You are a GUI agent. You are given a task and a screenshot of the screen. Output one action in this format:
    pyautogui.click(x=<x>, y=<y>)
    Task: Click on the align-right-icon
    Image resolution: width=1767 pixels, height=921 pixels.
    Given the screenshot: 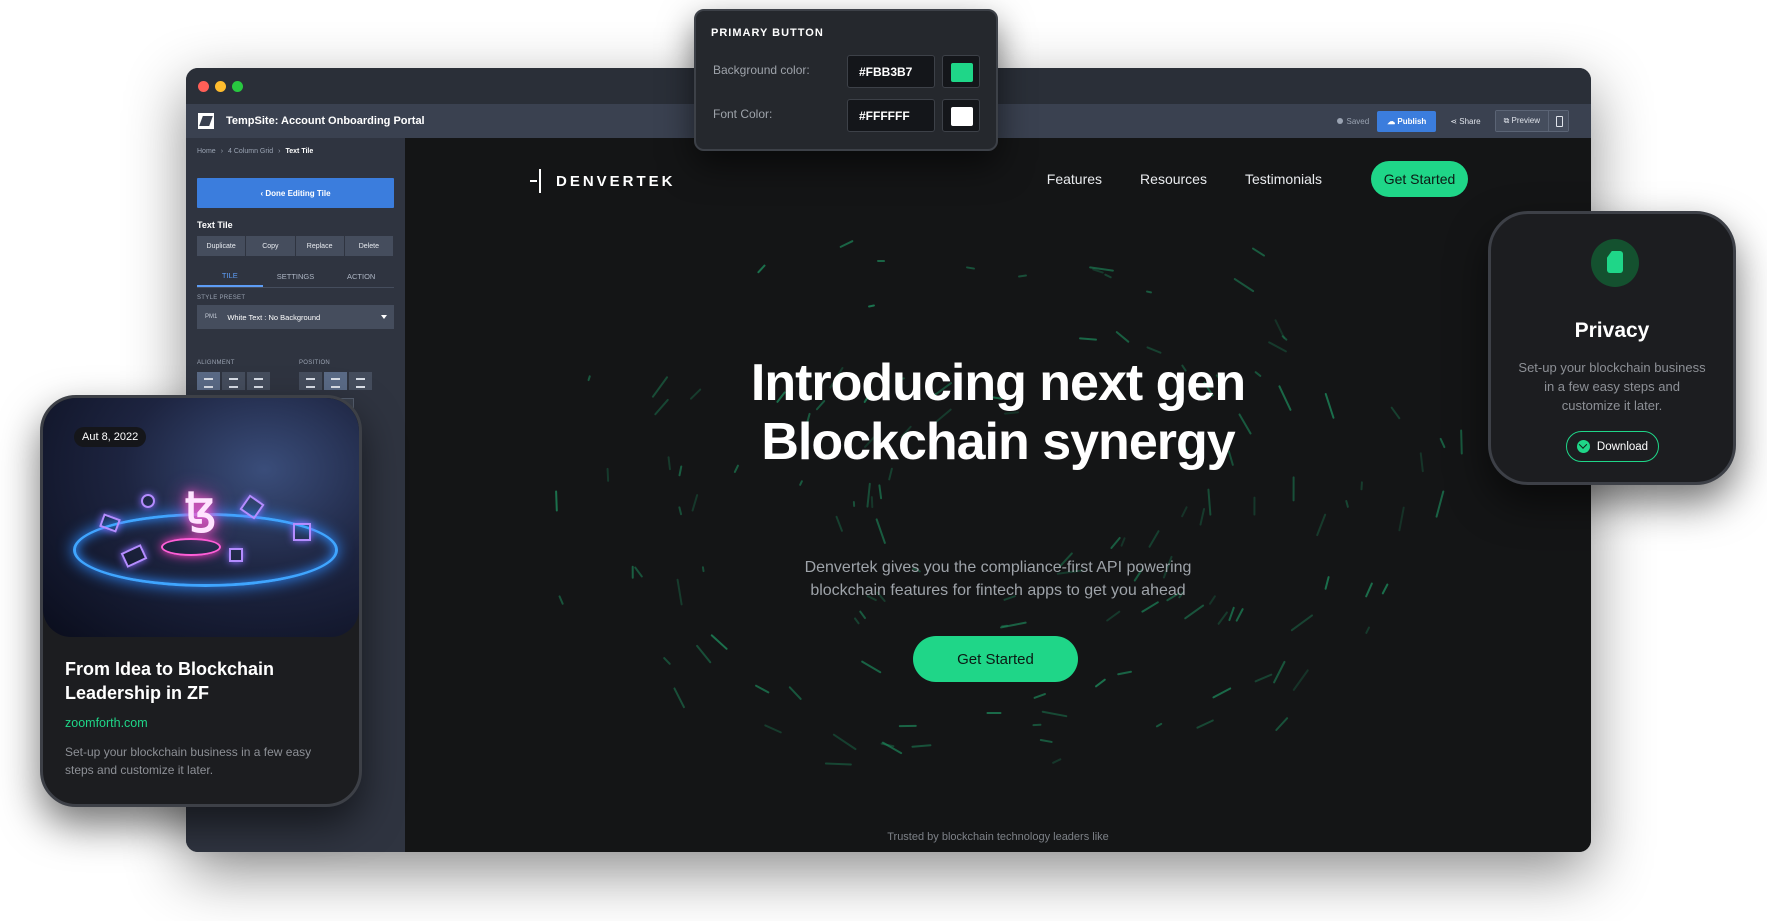 What is the action you would take?
    pyautogui.click(x=258, y=381)
    